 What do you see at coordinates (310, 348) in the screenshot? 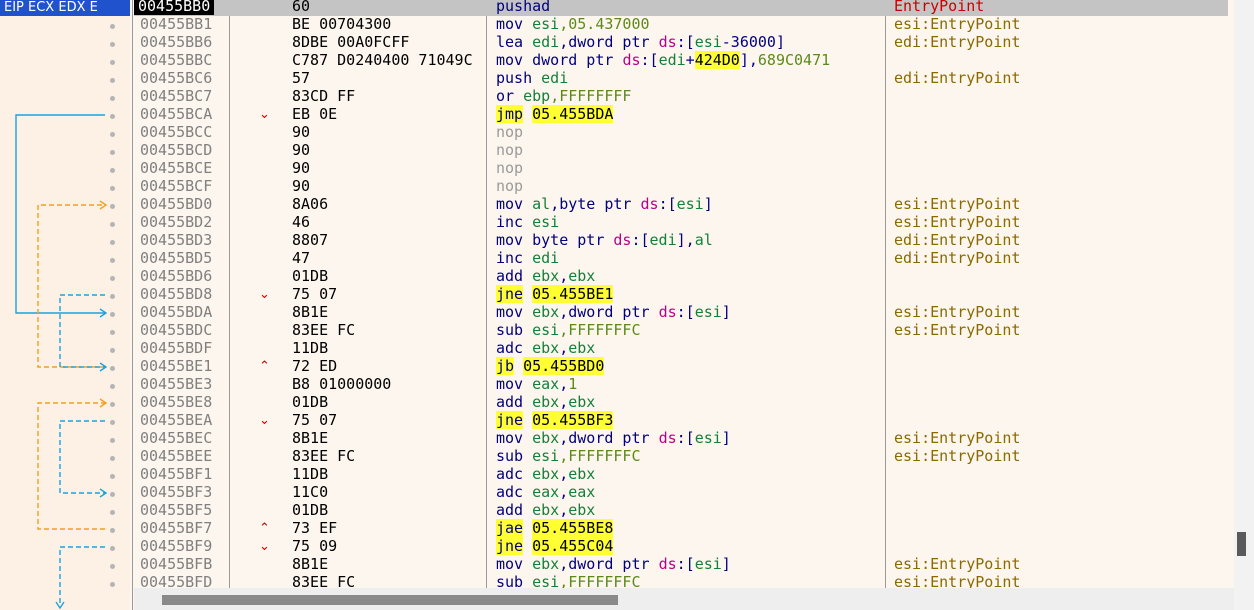
I see `opcode-bytes: 11DB` at bounding box center [310, 348].